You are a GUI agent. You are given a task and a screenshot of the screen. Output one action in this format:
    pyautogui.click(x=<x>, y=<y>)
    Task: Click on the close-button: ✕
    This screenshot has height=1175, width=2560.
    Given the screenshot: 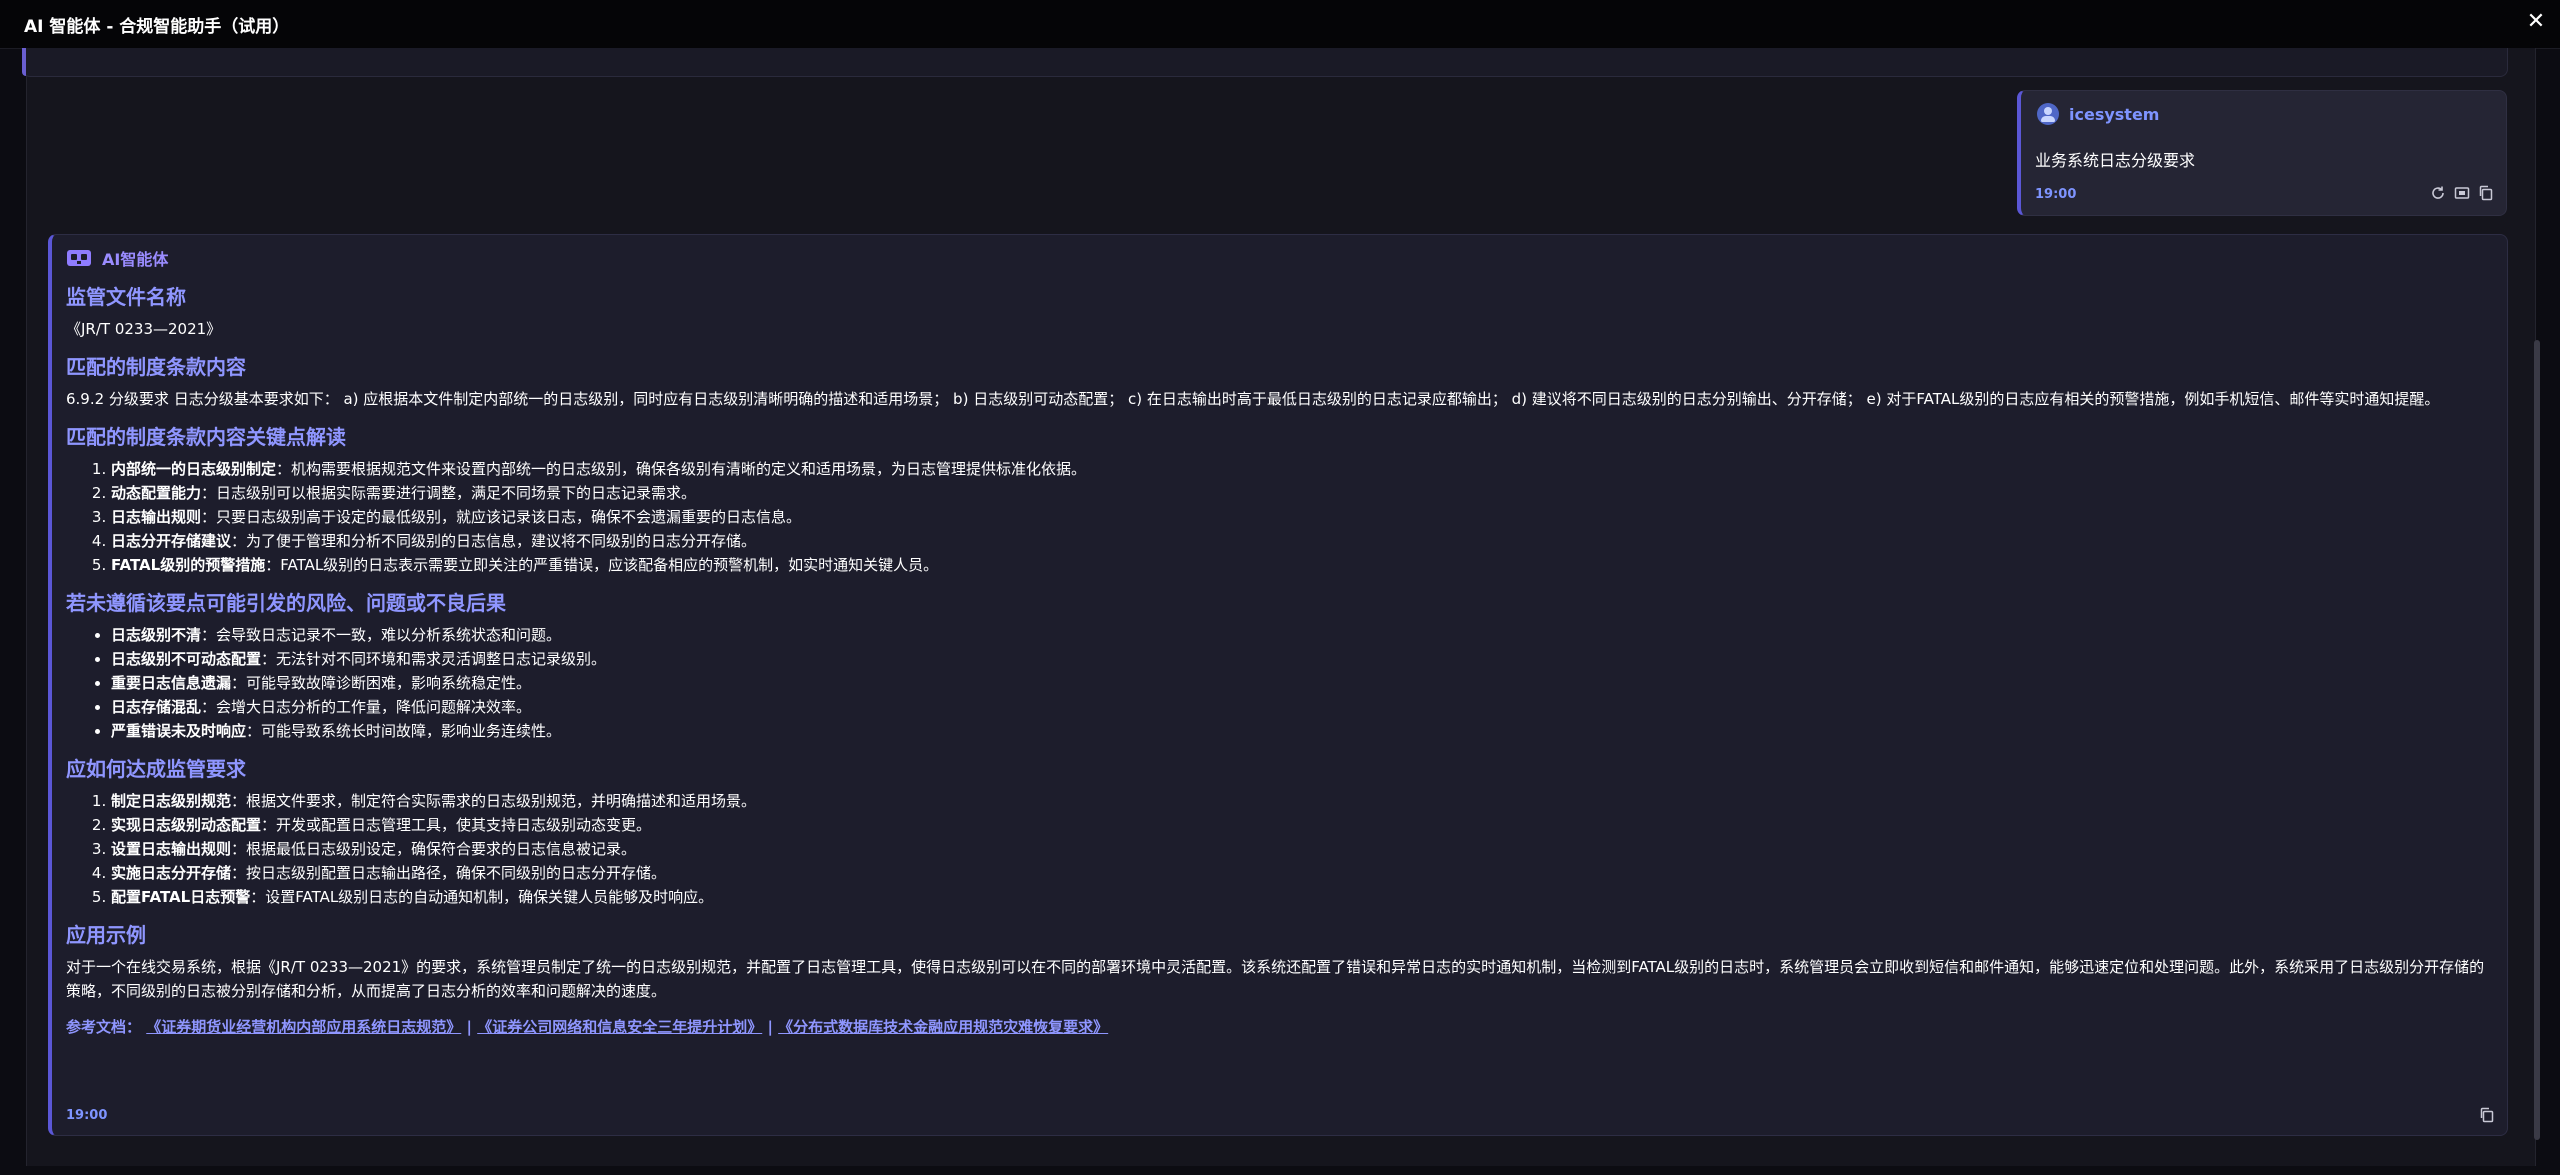 What is the action you would take?
    pyautogui.click(x=2536, y=22)
    